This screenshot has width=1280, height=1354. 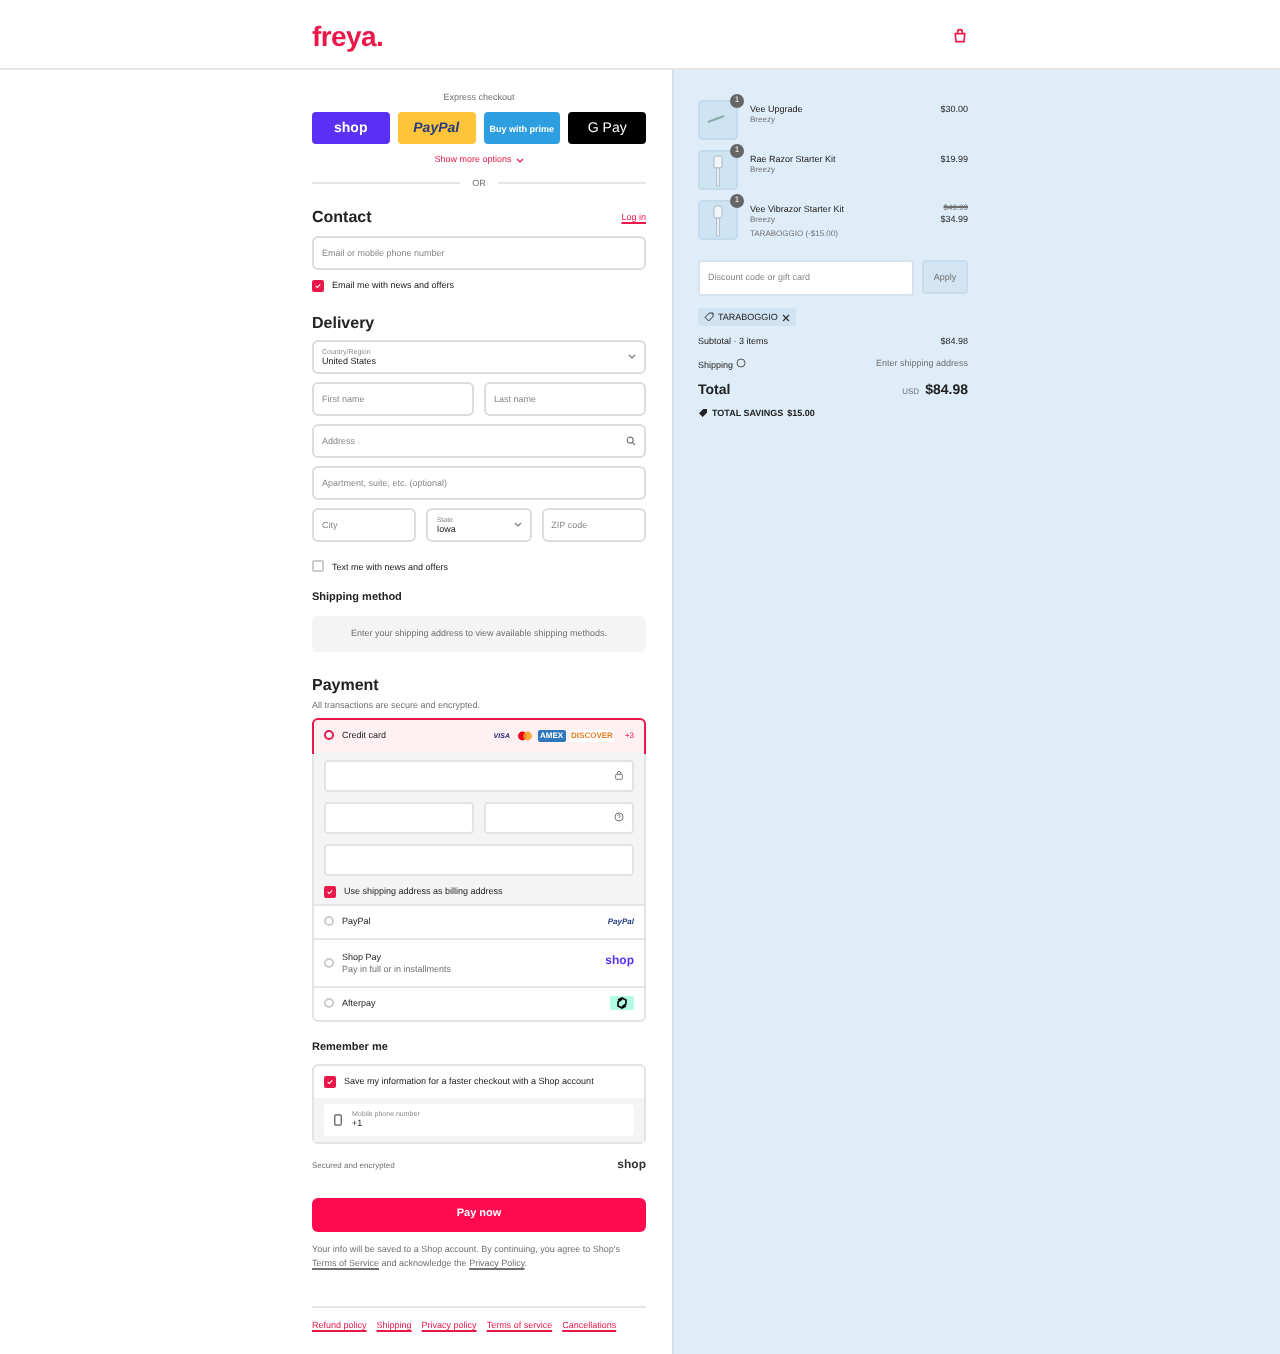 I want to click on section-heading: Contact, so click(x=342, y=218).